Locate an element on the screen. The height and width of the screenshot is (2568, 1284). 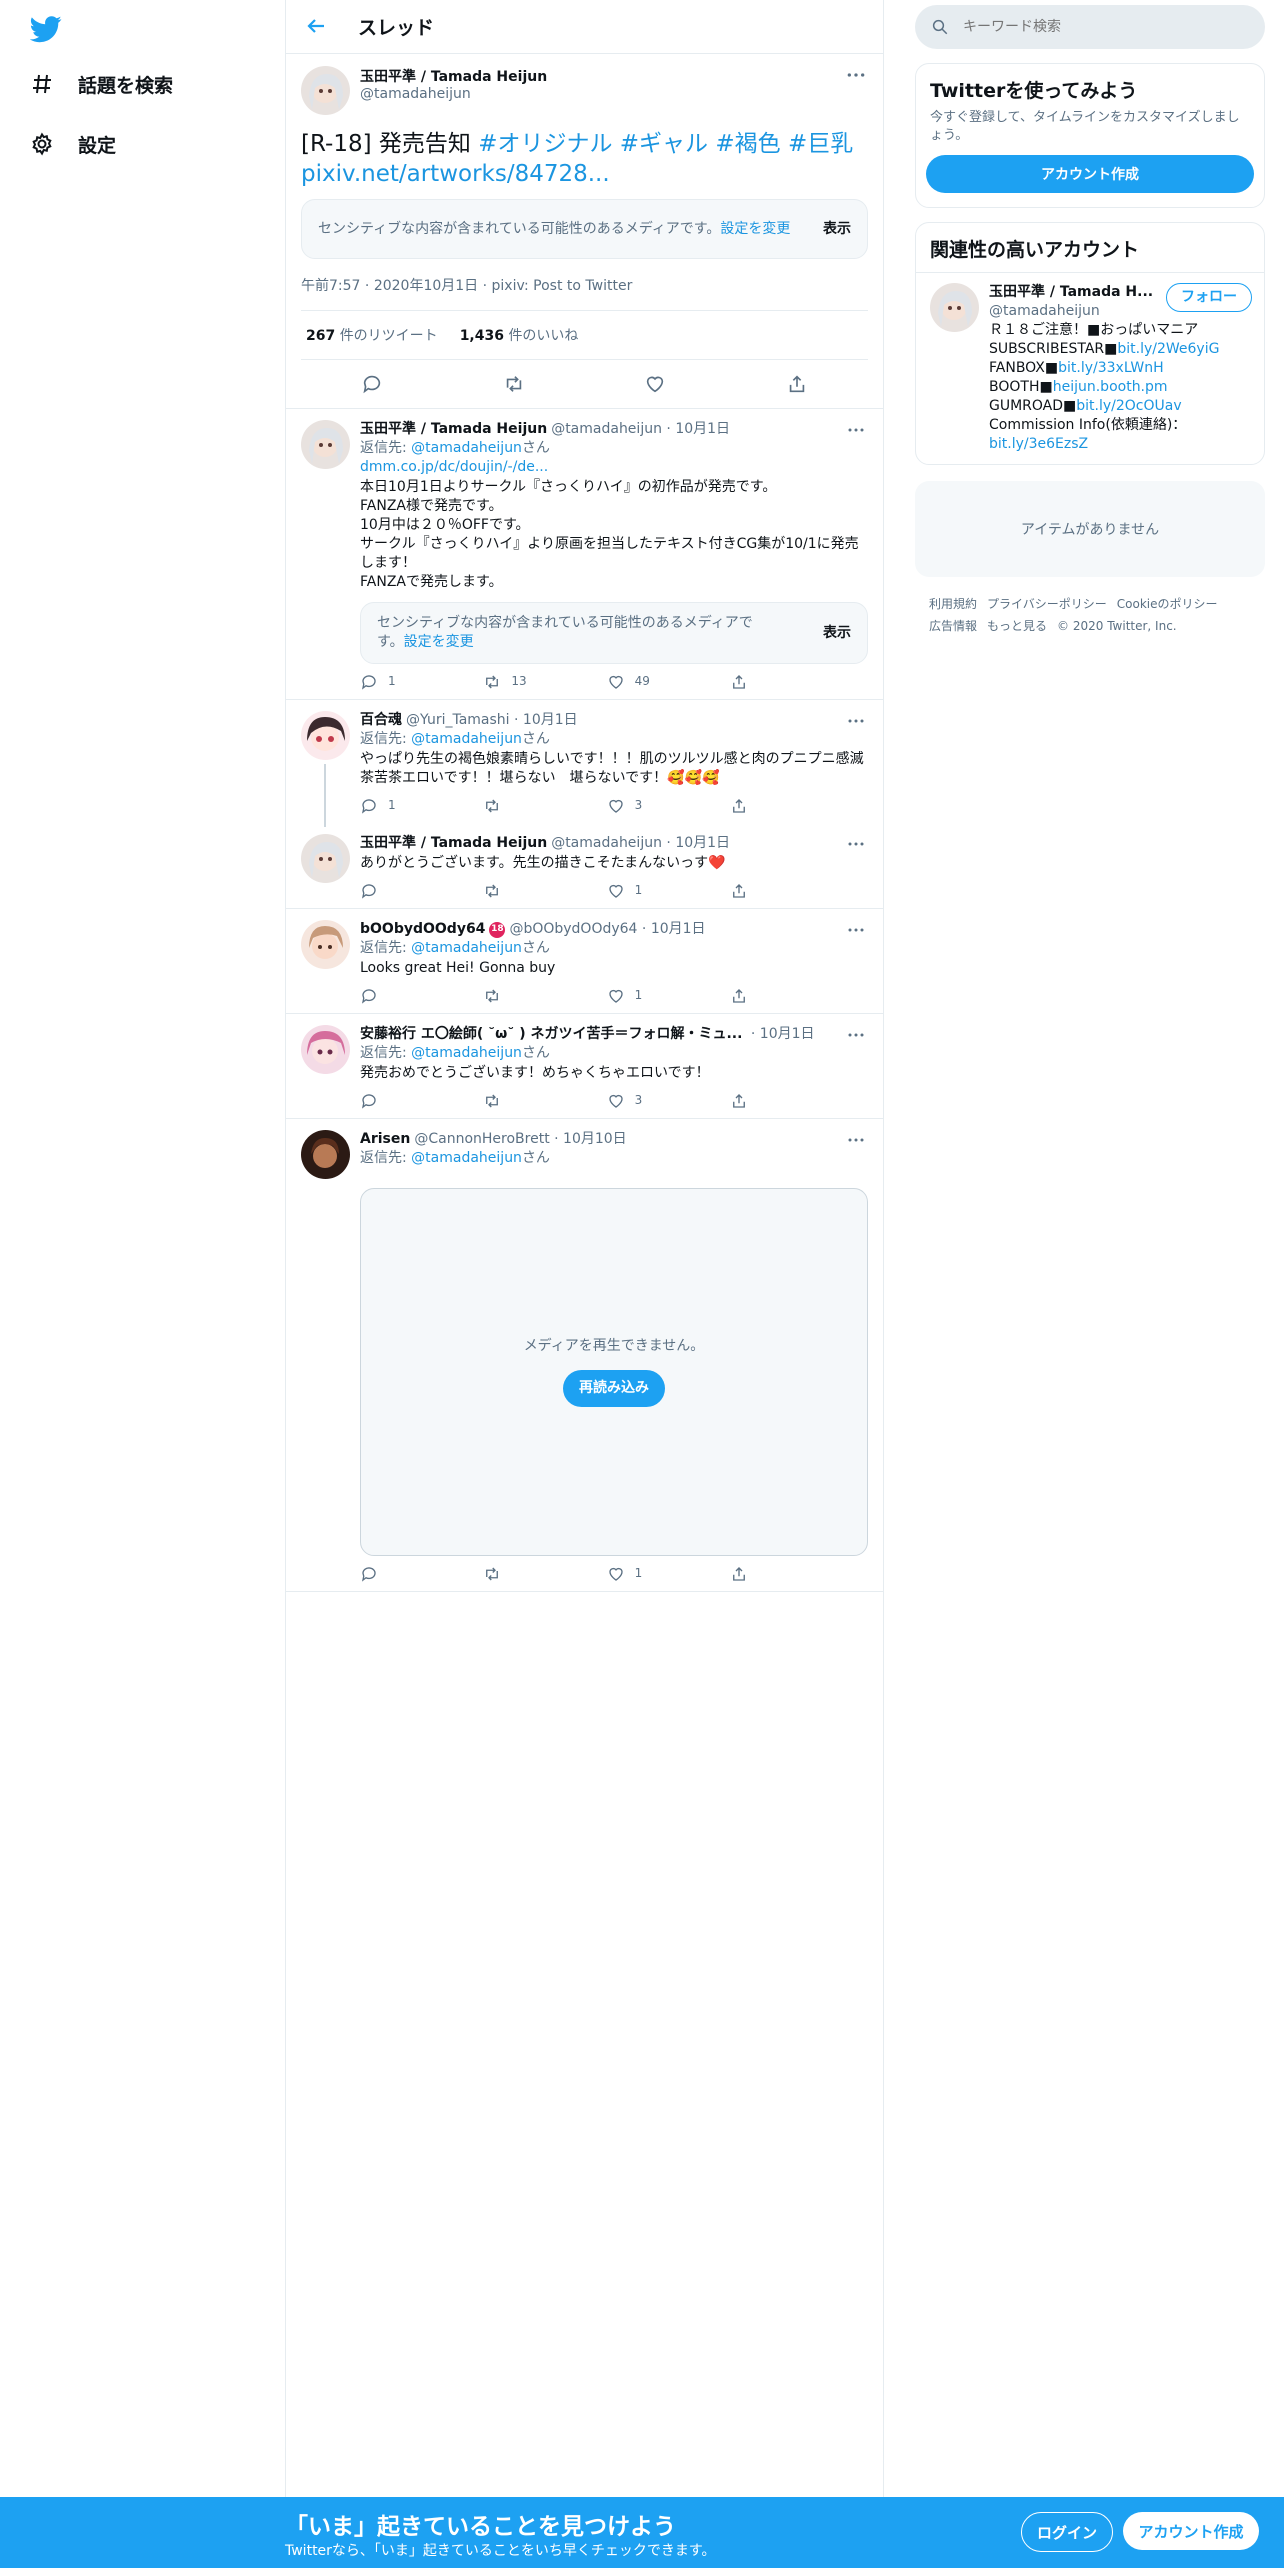
signup-button: アカウント作成 is located at coordinates (1191, 2531).